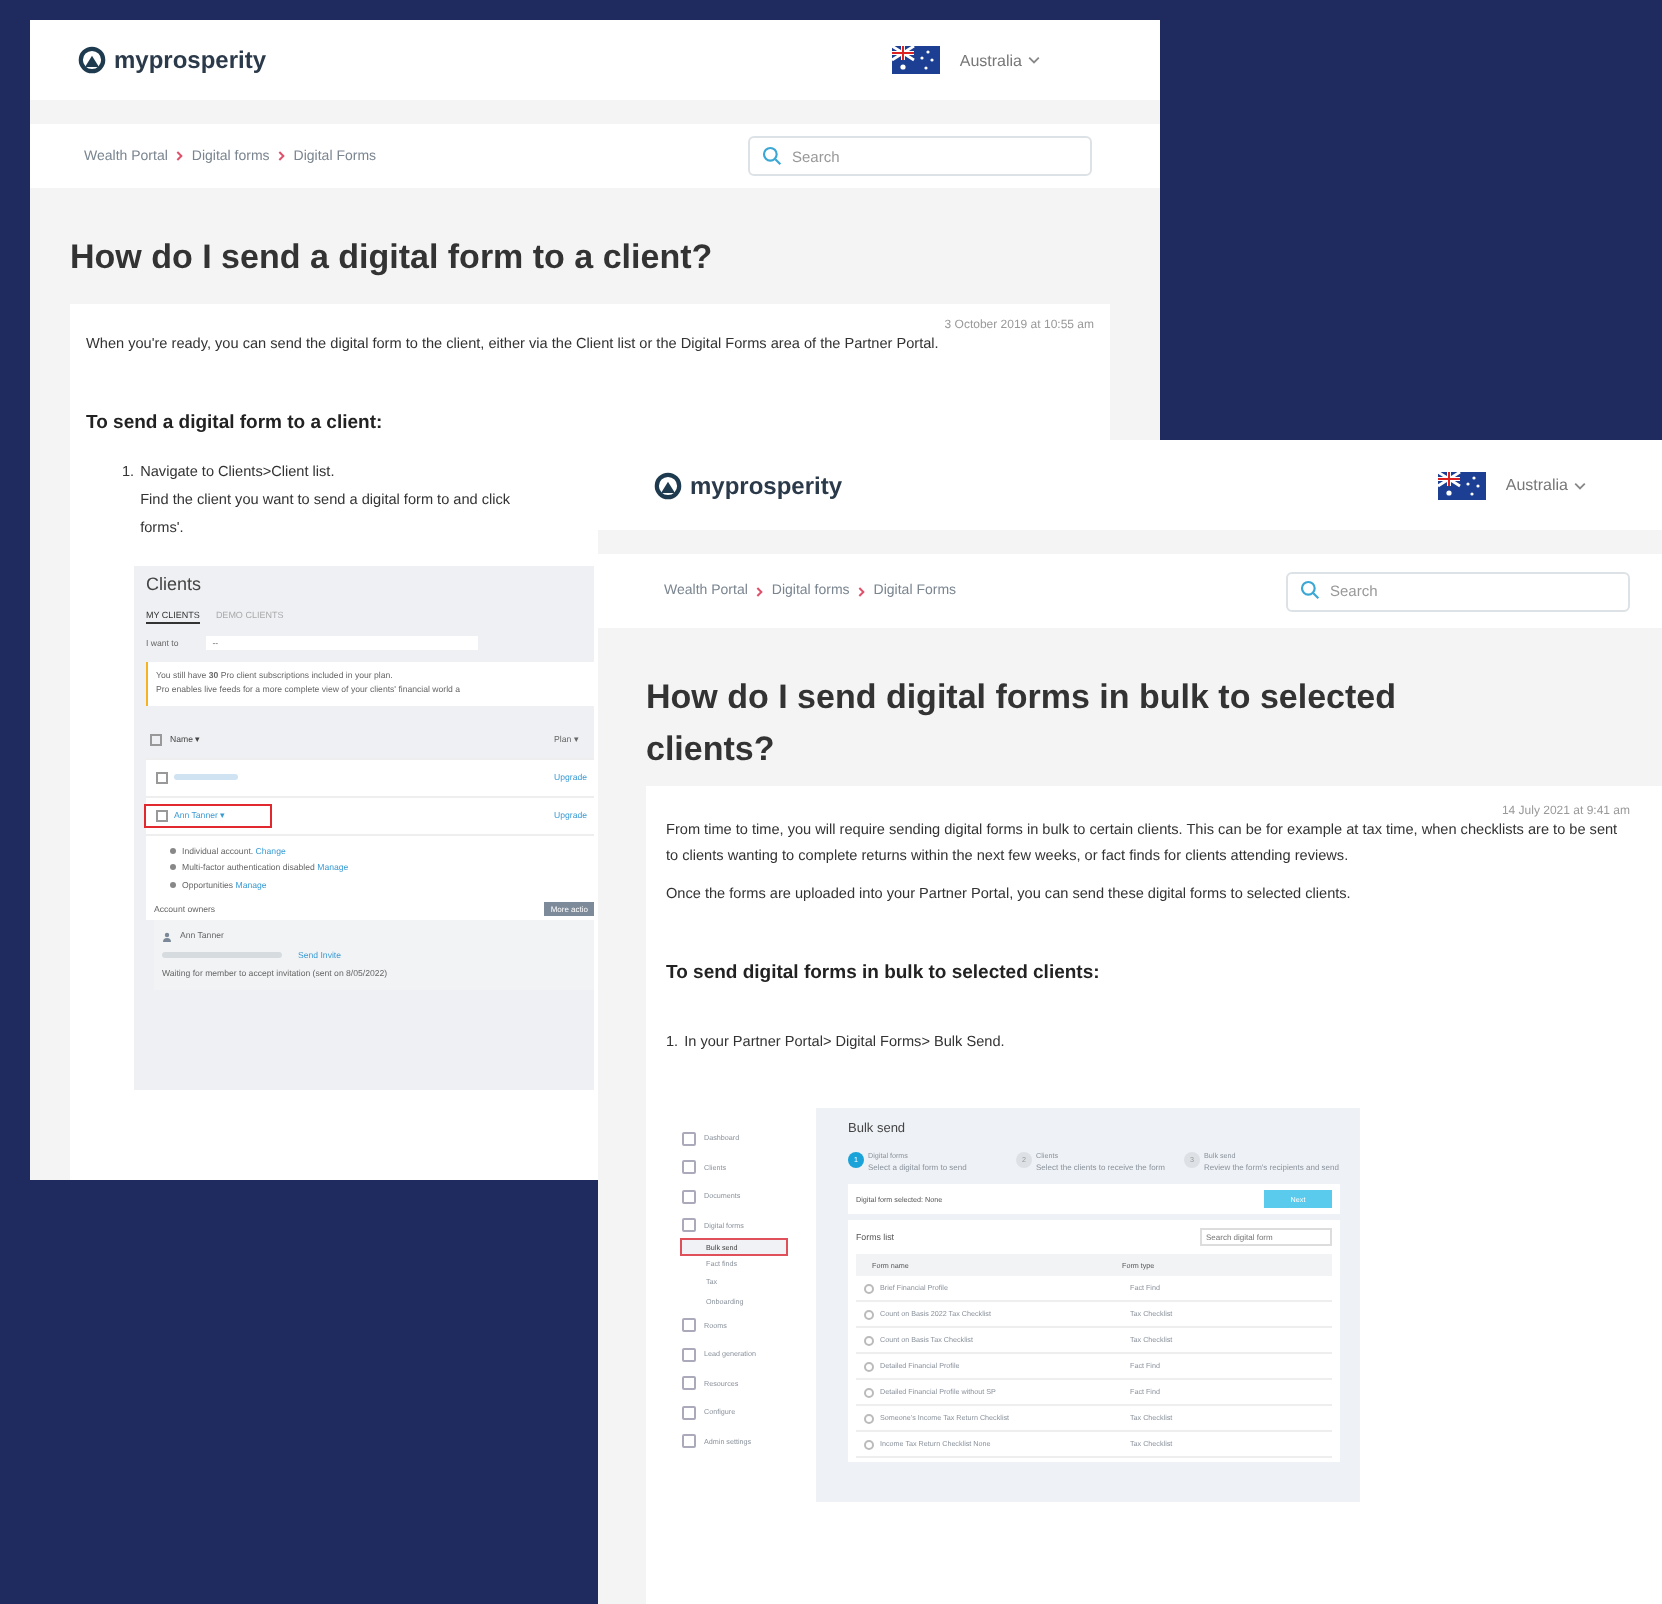  What do you see at coordinates (392, 258) in the screenshot?
I see `article-title: How do I send a digital form to a client?` at bounding box center [392, 258].